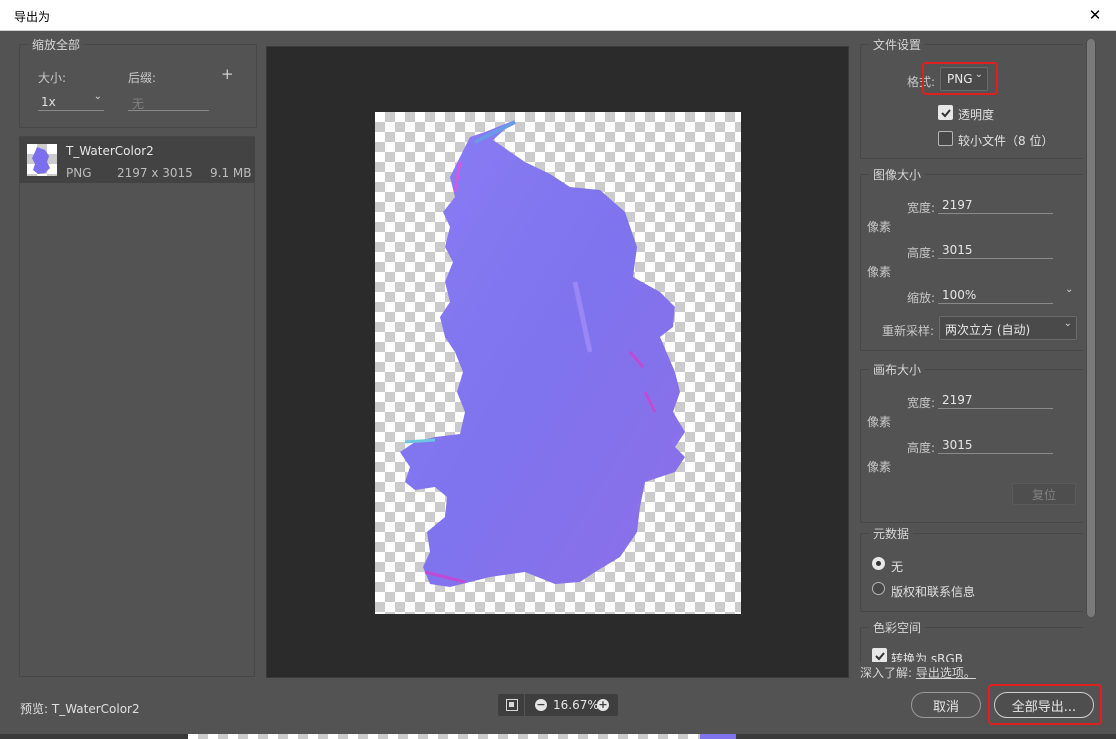 This screenshot has width=1116, height=739. Describe the element at coordinates (155, 173) in the screenshot. I see `asset-dimensions: 2197 x 3015` at that location.